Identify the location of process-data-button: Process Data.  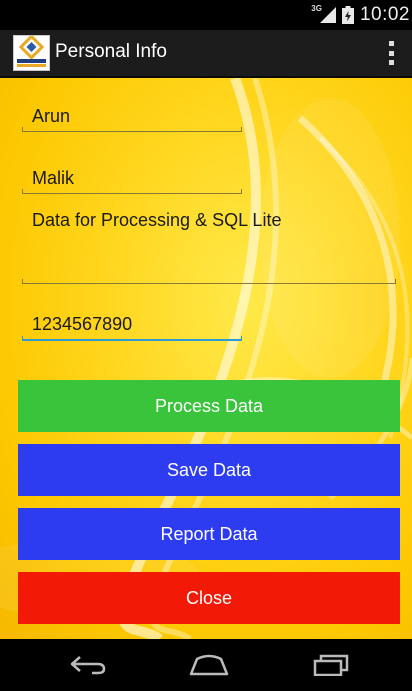
(209, 406).